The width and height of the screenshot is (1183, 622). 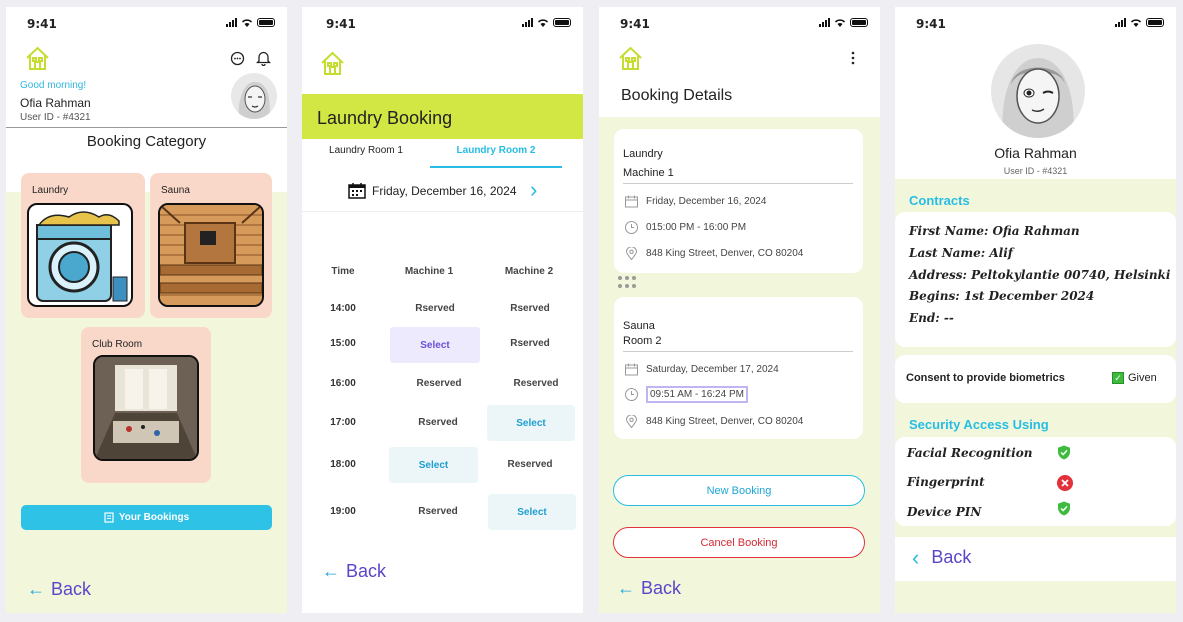 I want to click on chat-icon, so click(x=237, y=58).